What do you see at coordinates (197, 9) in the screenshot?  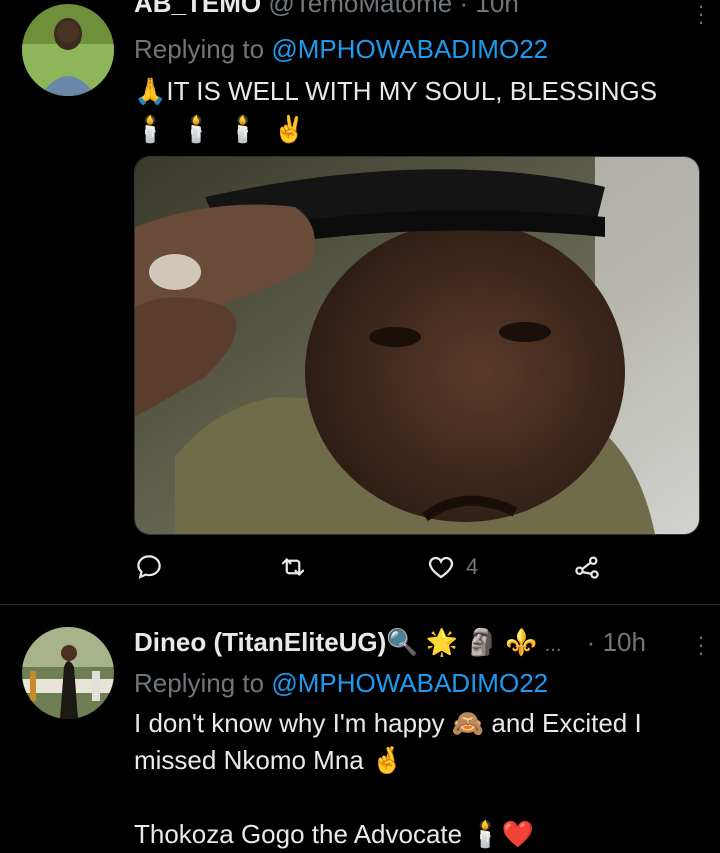 I see `display-name: AB_TEMO` at bounding box center [197, 9].